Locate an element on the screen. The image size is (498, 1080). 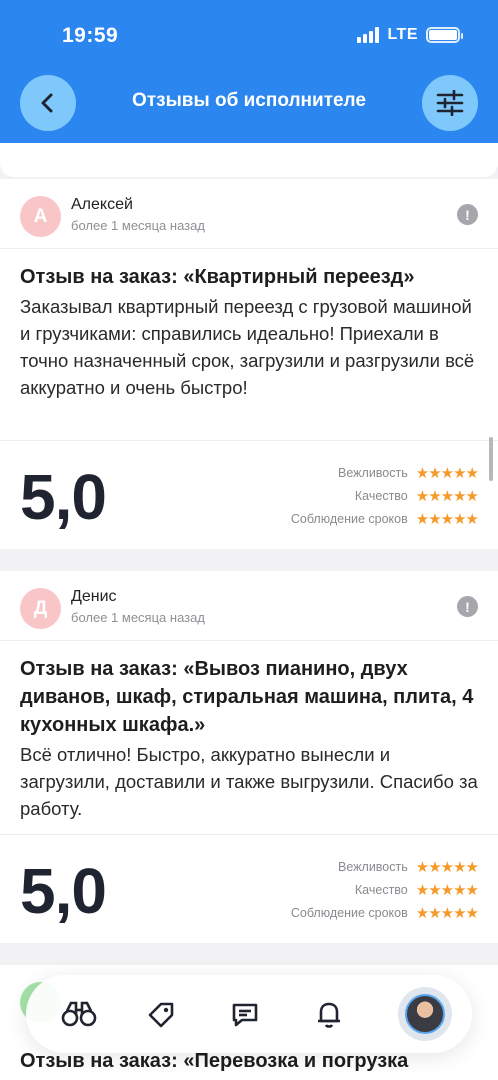
profile-avatar is located at coordinates (425, 1014).